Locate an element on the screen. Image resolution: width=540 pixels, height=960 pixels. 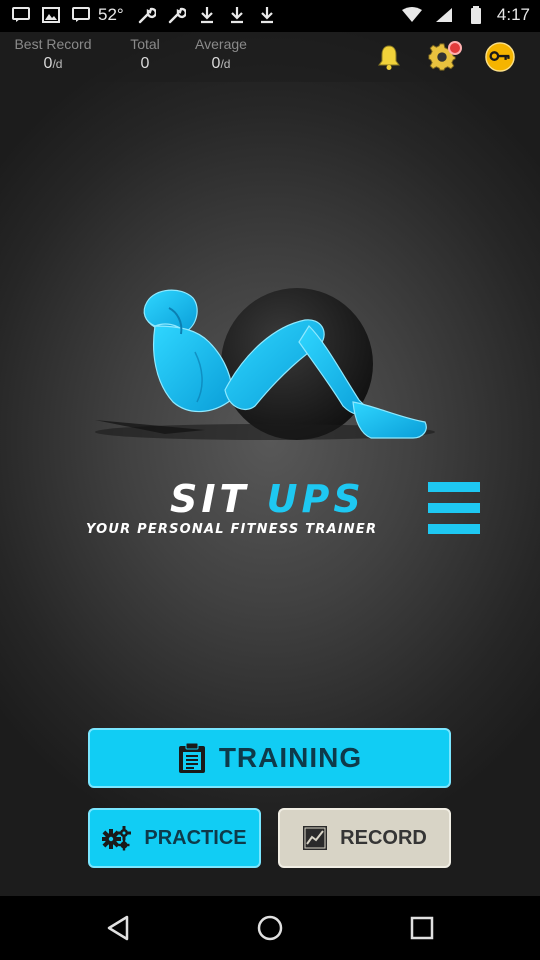
recents-icon is located at coordinates (422, 928).